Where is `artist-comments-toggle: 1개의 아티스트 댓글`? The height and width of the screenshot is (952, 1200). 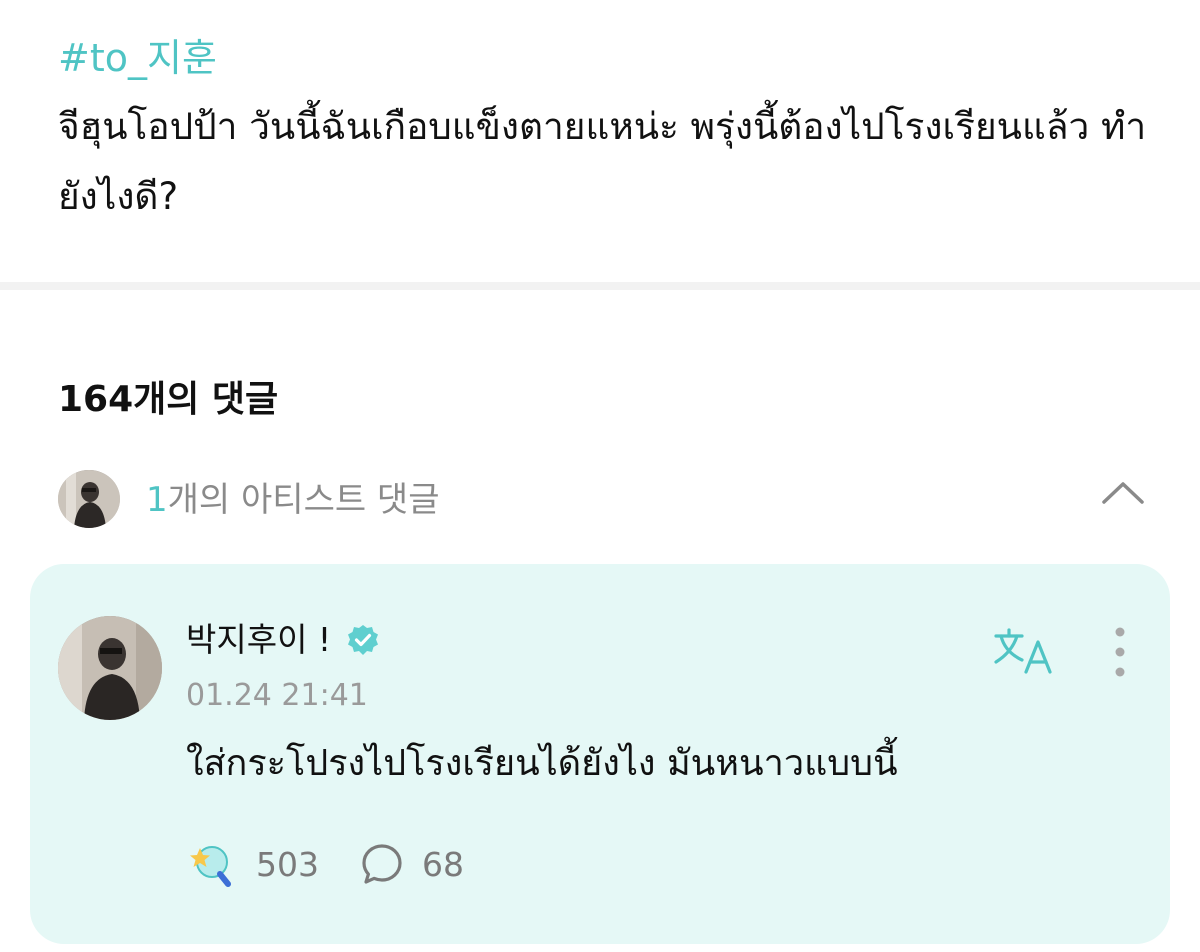
artist-comments-toggle: 1개의 아티스트 댓글 is located at coordinates (608, 500).